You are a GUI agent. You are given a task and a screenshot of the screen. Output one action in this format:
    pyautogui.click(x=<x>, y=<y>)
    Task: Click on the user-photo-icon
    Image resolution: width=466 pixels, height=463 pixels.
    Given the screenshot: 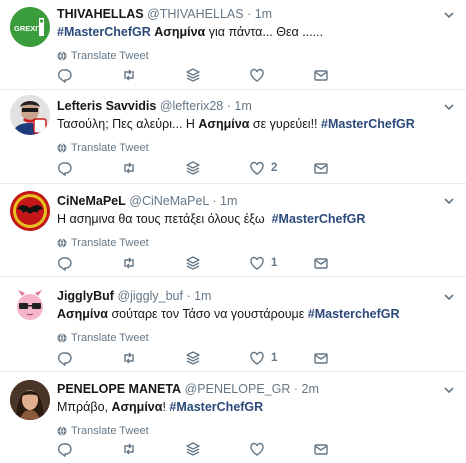 What is the action you would take?
    pyautogui.click(x=30, y=115)
    